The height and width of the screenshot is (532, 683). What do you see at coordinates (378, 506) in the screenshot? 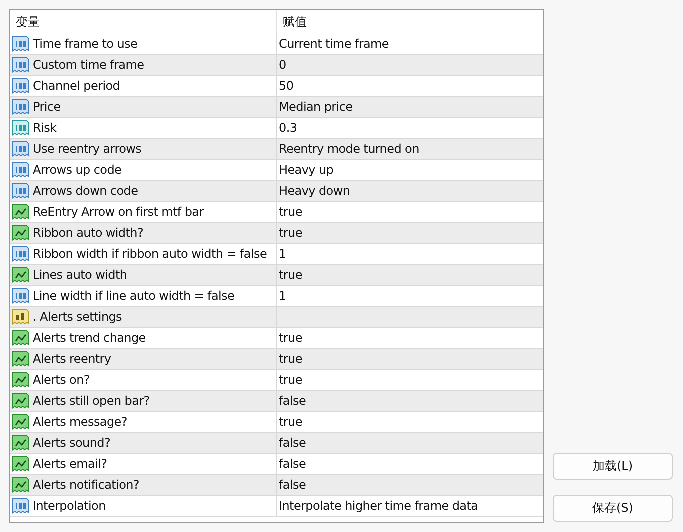
I see `parameter-value: Interpolate higher time frame data` at bounding box center [378, 506].